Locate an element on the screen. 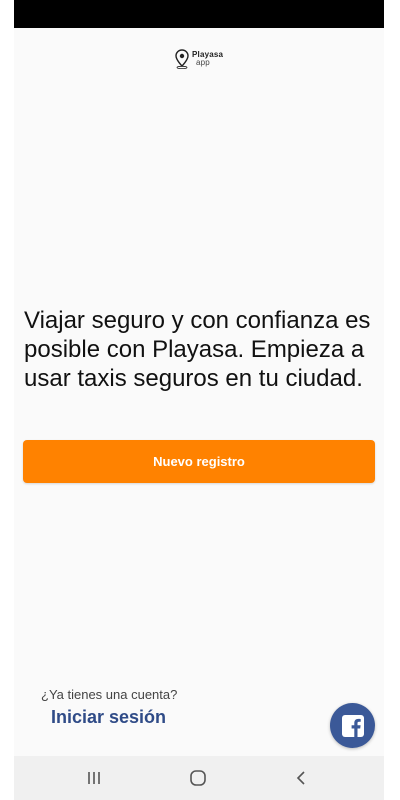 The image size is (400, 800). recent-apps-icon is located at coordinates (94, 778).